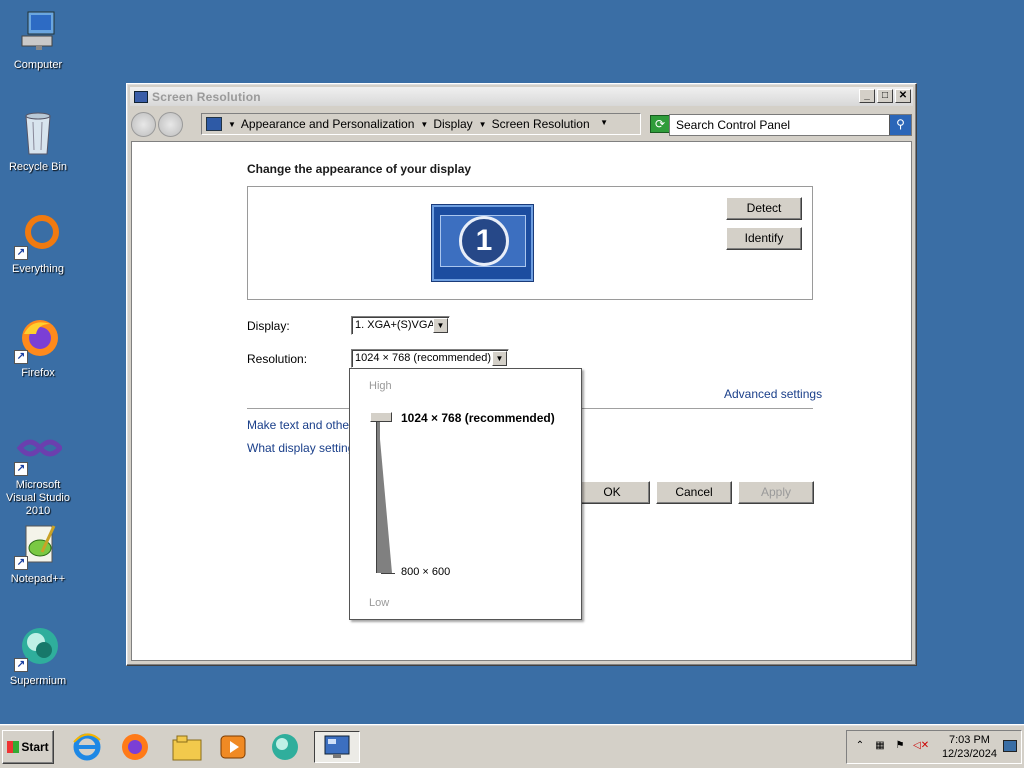 The image size is (1024, 768). I want to click on windows-logo-icon, so click(13, 747).